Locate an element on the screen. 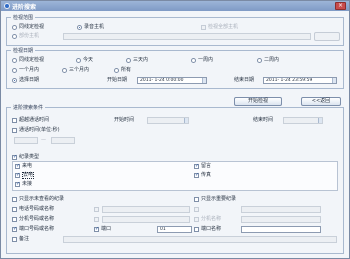 This screenshot has width=350, height=259. only-important-label: 只显示重要纪录 is located at coordinates (219, 199).